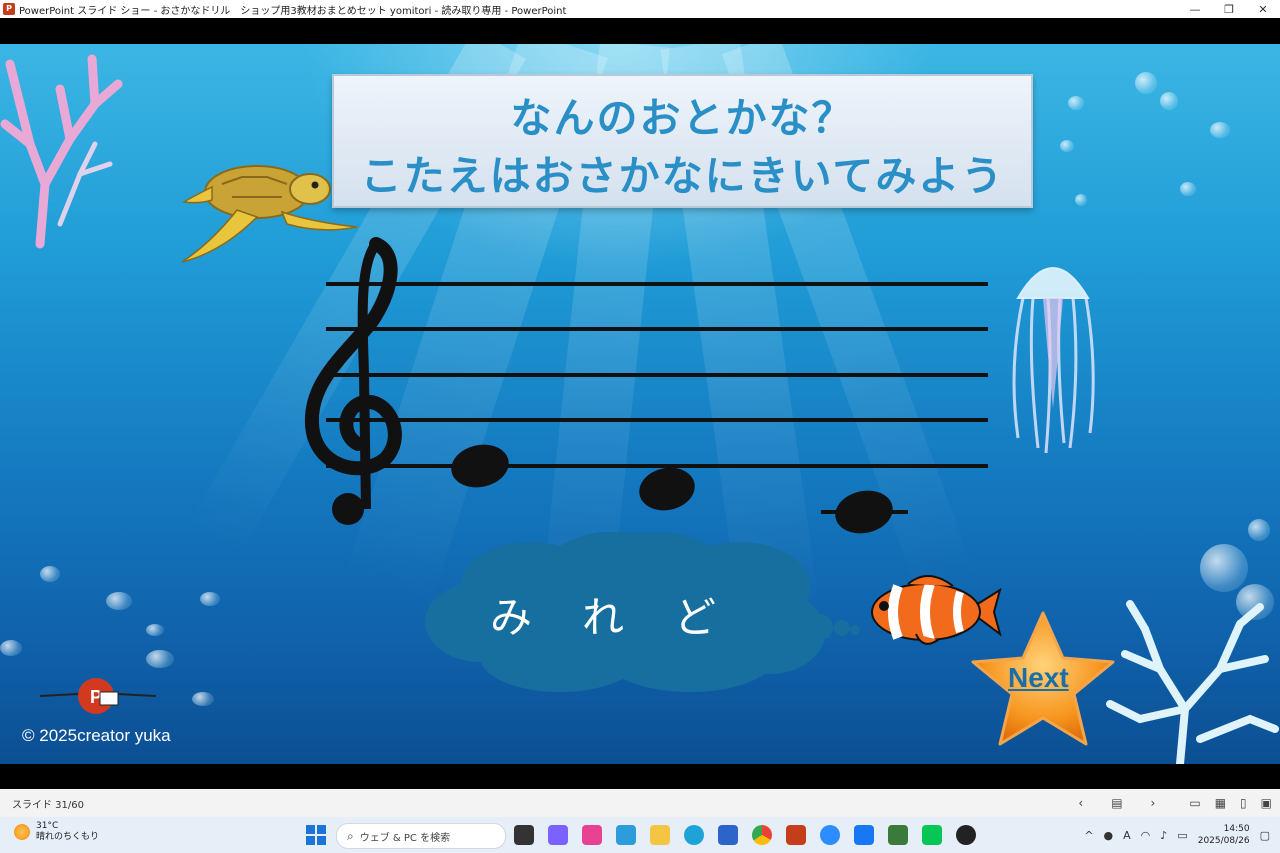  I want to click on store-icon, so click(728, 835).